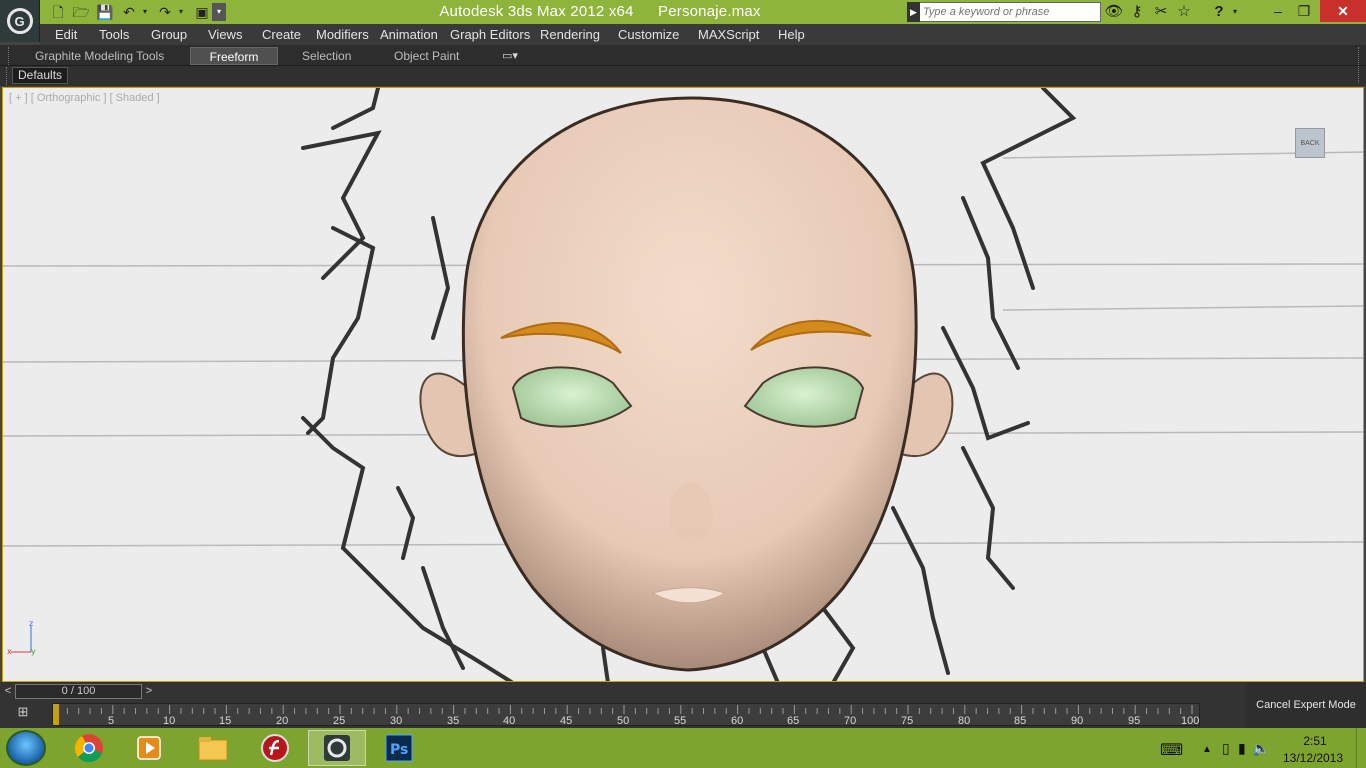 This screenshot has height=768, width=1366. What do you see at coordinates (1235, 12) in the screenshot?
I see `help-dropdown-icon: ▾` at bounding box center [1235, 12].